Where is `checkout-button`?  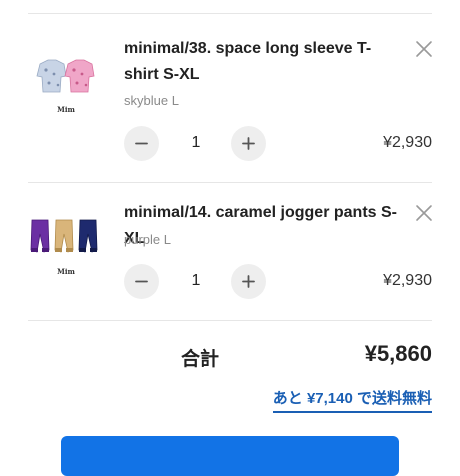
checkout-button is located at coordinates (230, 456).